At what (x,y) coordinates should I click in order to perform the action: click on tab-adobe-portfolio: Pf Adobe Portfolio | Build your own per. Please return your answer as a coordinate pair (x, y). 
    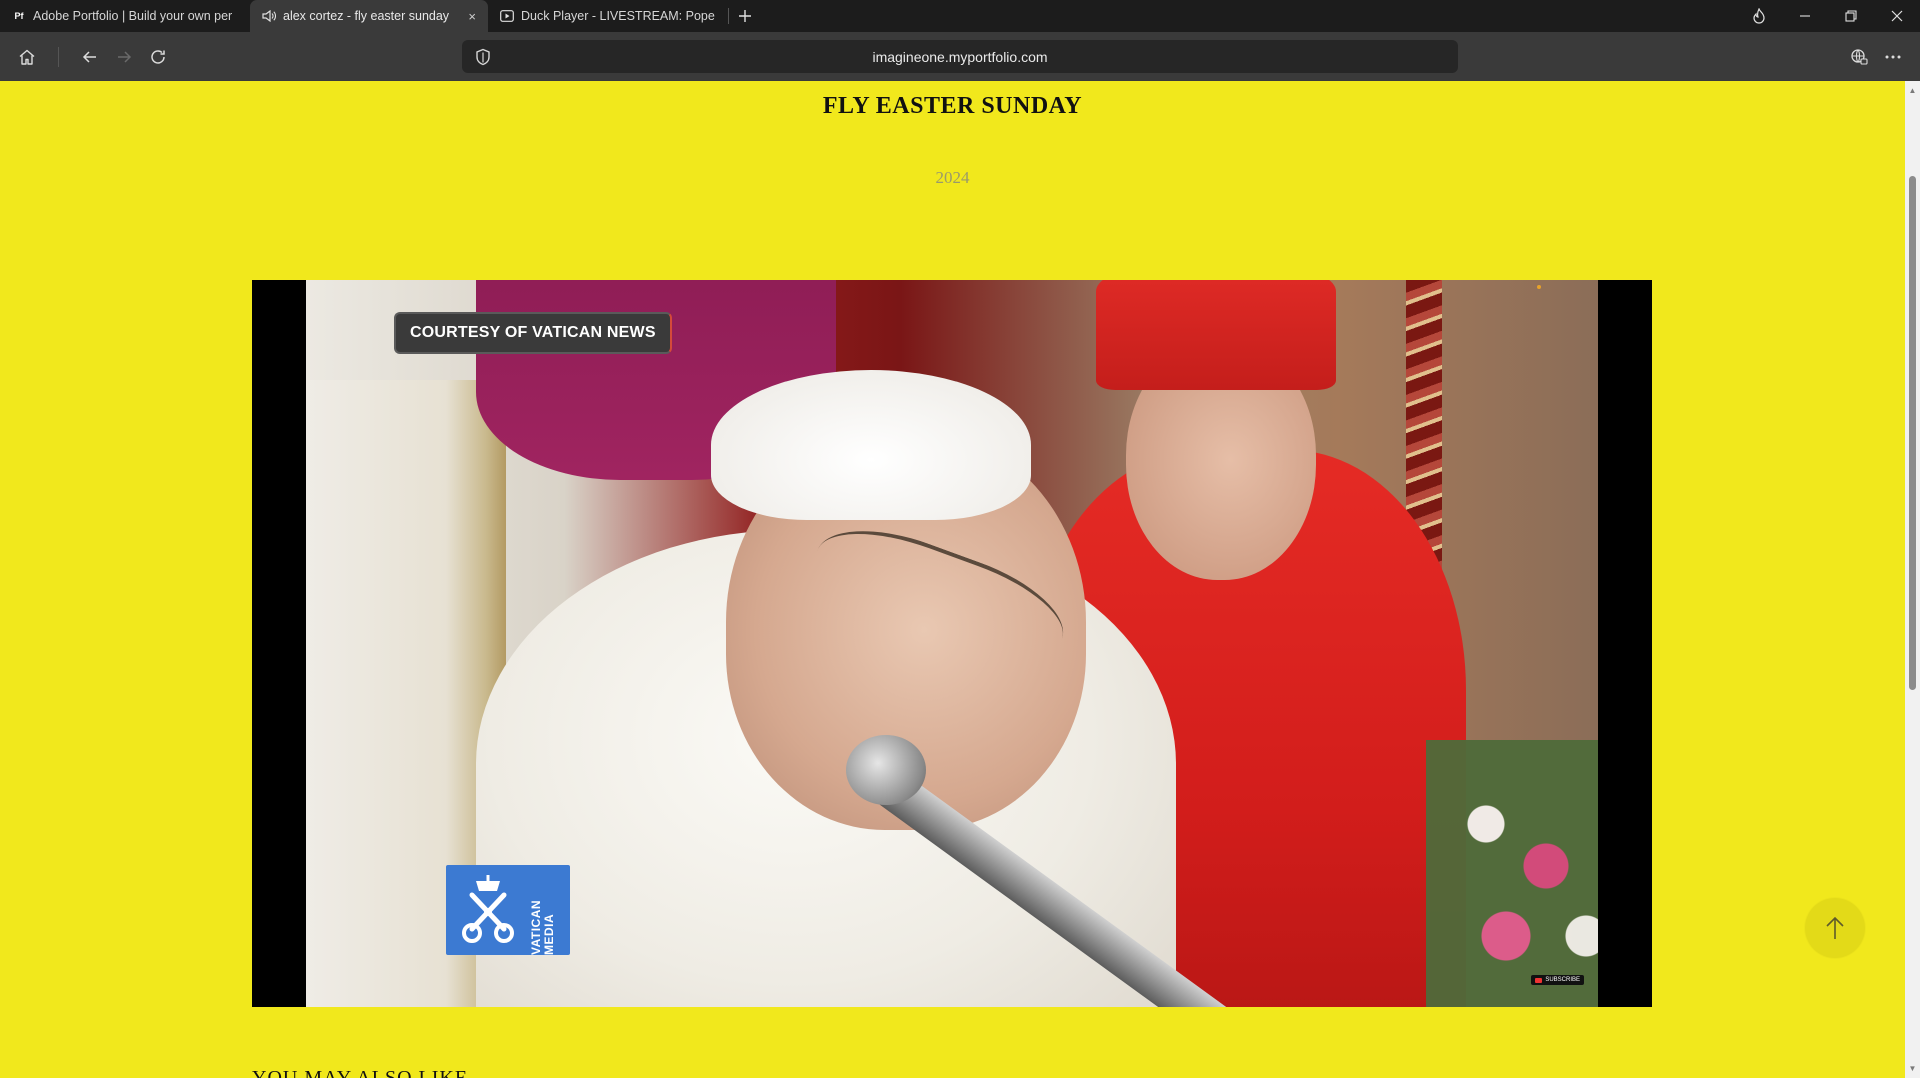
    Looking at the image, I should click on (125, 16).